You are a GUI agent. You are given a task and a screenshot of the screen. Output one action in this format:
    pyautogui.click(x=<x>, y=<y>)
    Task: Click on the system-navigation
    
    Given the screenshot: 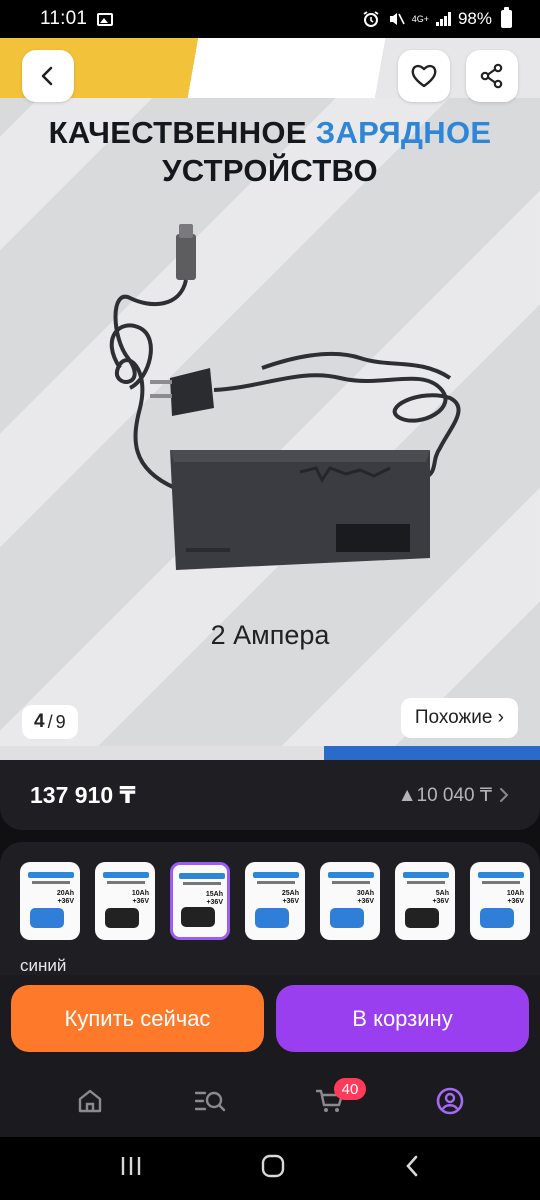 What is the action you would take?
    pyautogui.click(x=270, y=1168)
    